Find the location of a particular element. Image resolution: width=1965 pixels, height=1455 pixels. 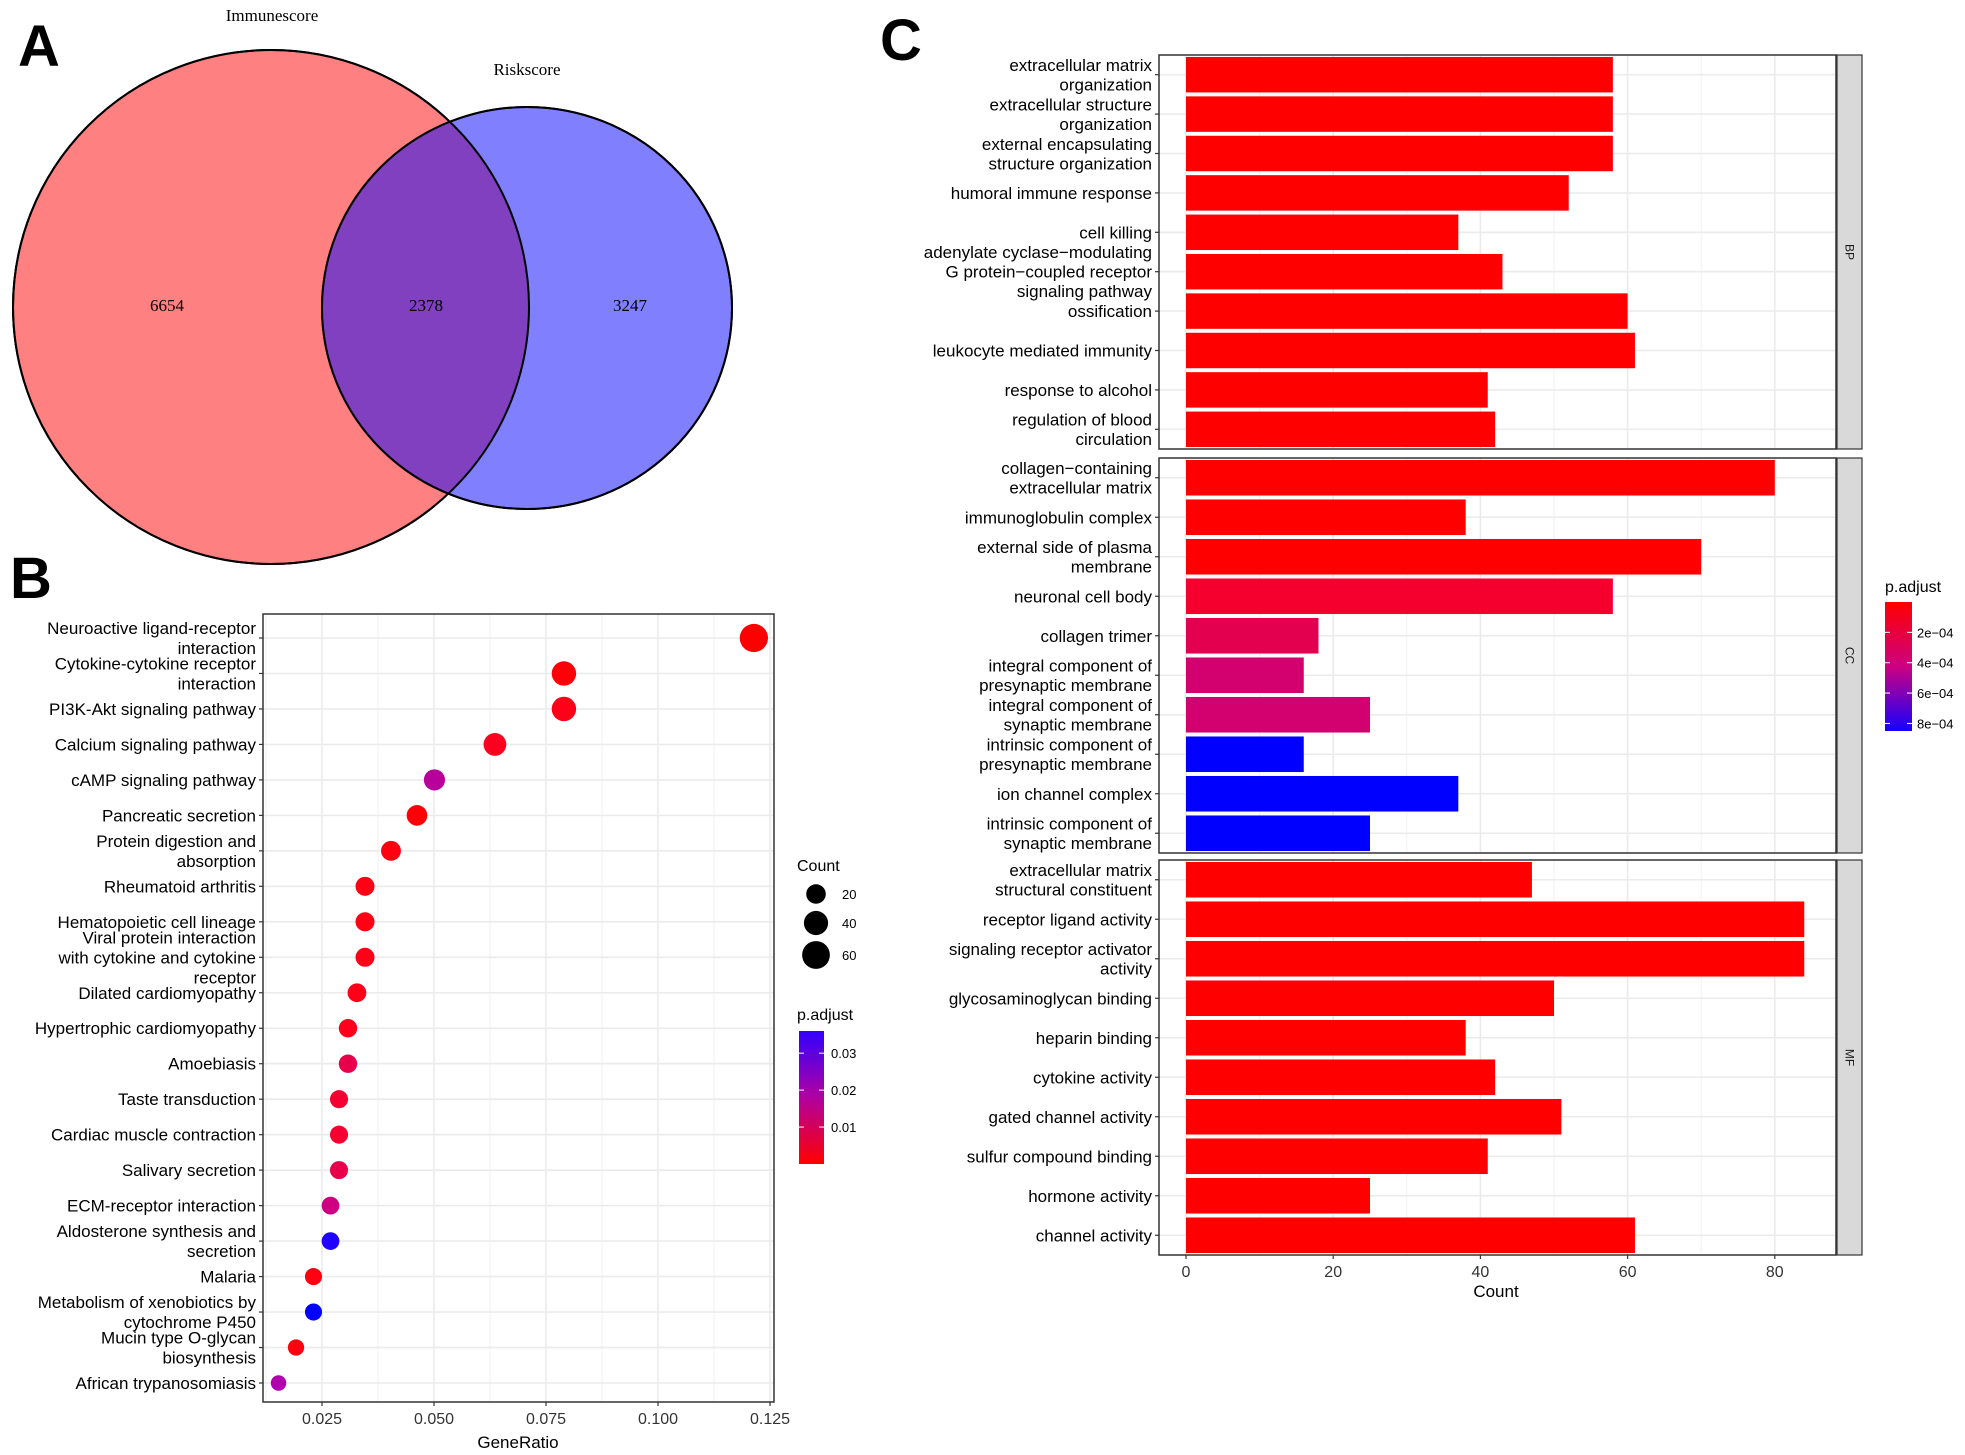

y-tick-label: Protein digestion and absorption is located at coordinates (176, 851).